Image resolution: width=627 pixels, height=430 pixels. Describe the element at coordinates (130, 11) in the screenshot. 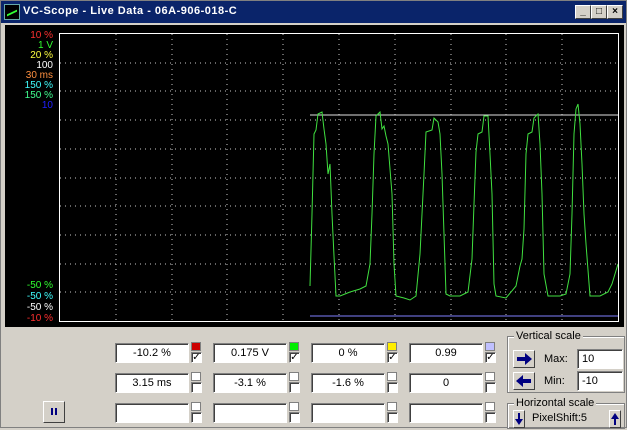

I see `window-title: VC-Scope - Live Data - 06A-906-018-C` at that location.